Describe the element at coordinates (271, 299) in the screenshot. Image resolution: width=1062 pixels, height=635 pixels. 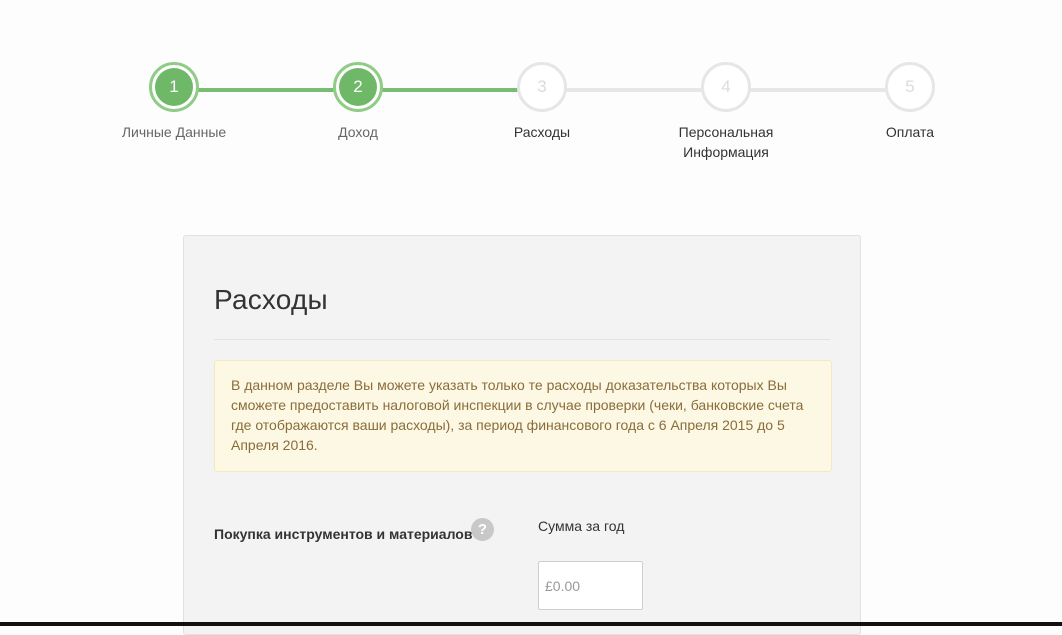
I see `page-title: Расходы` at that location.